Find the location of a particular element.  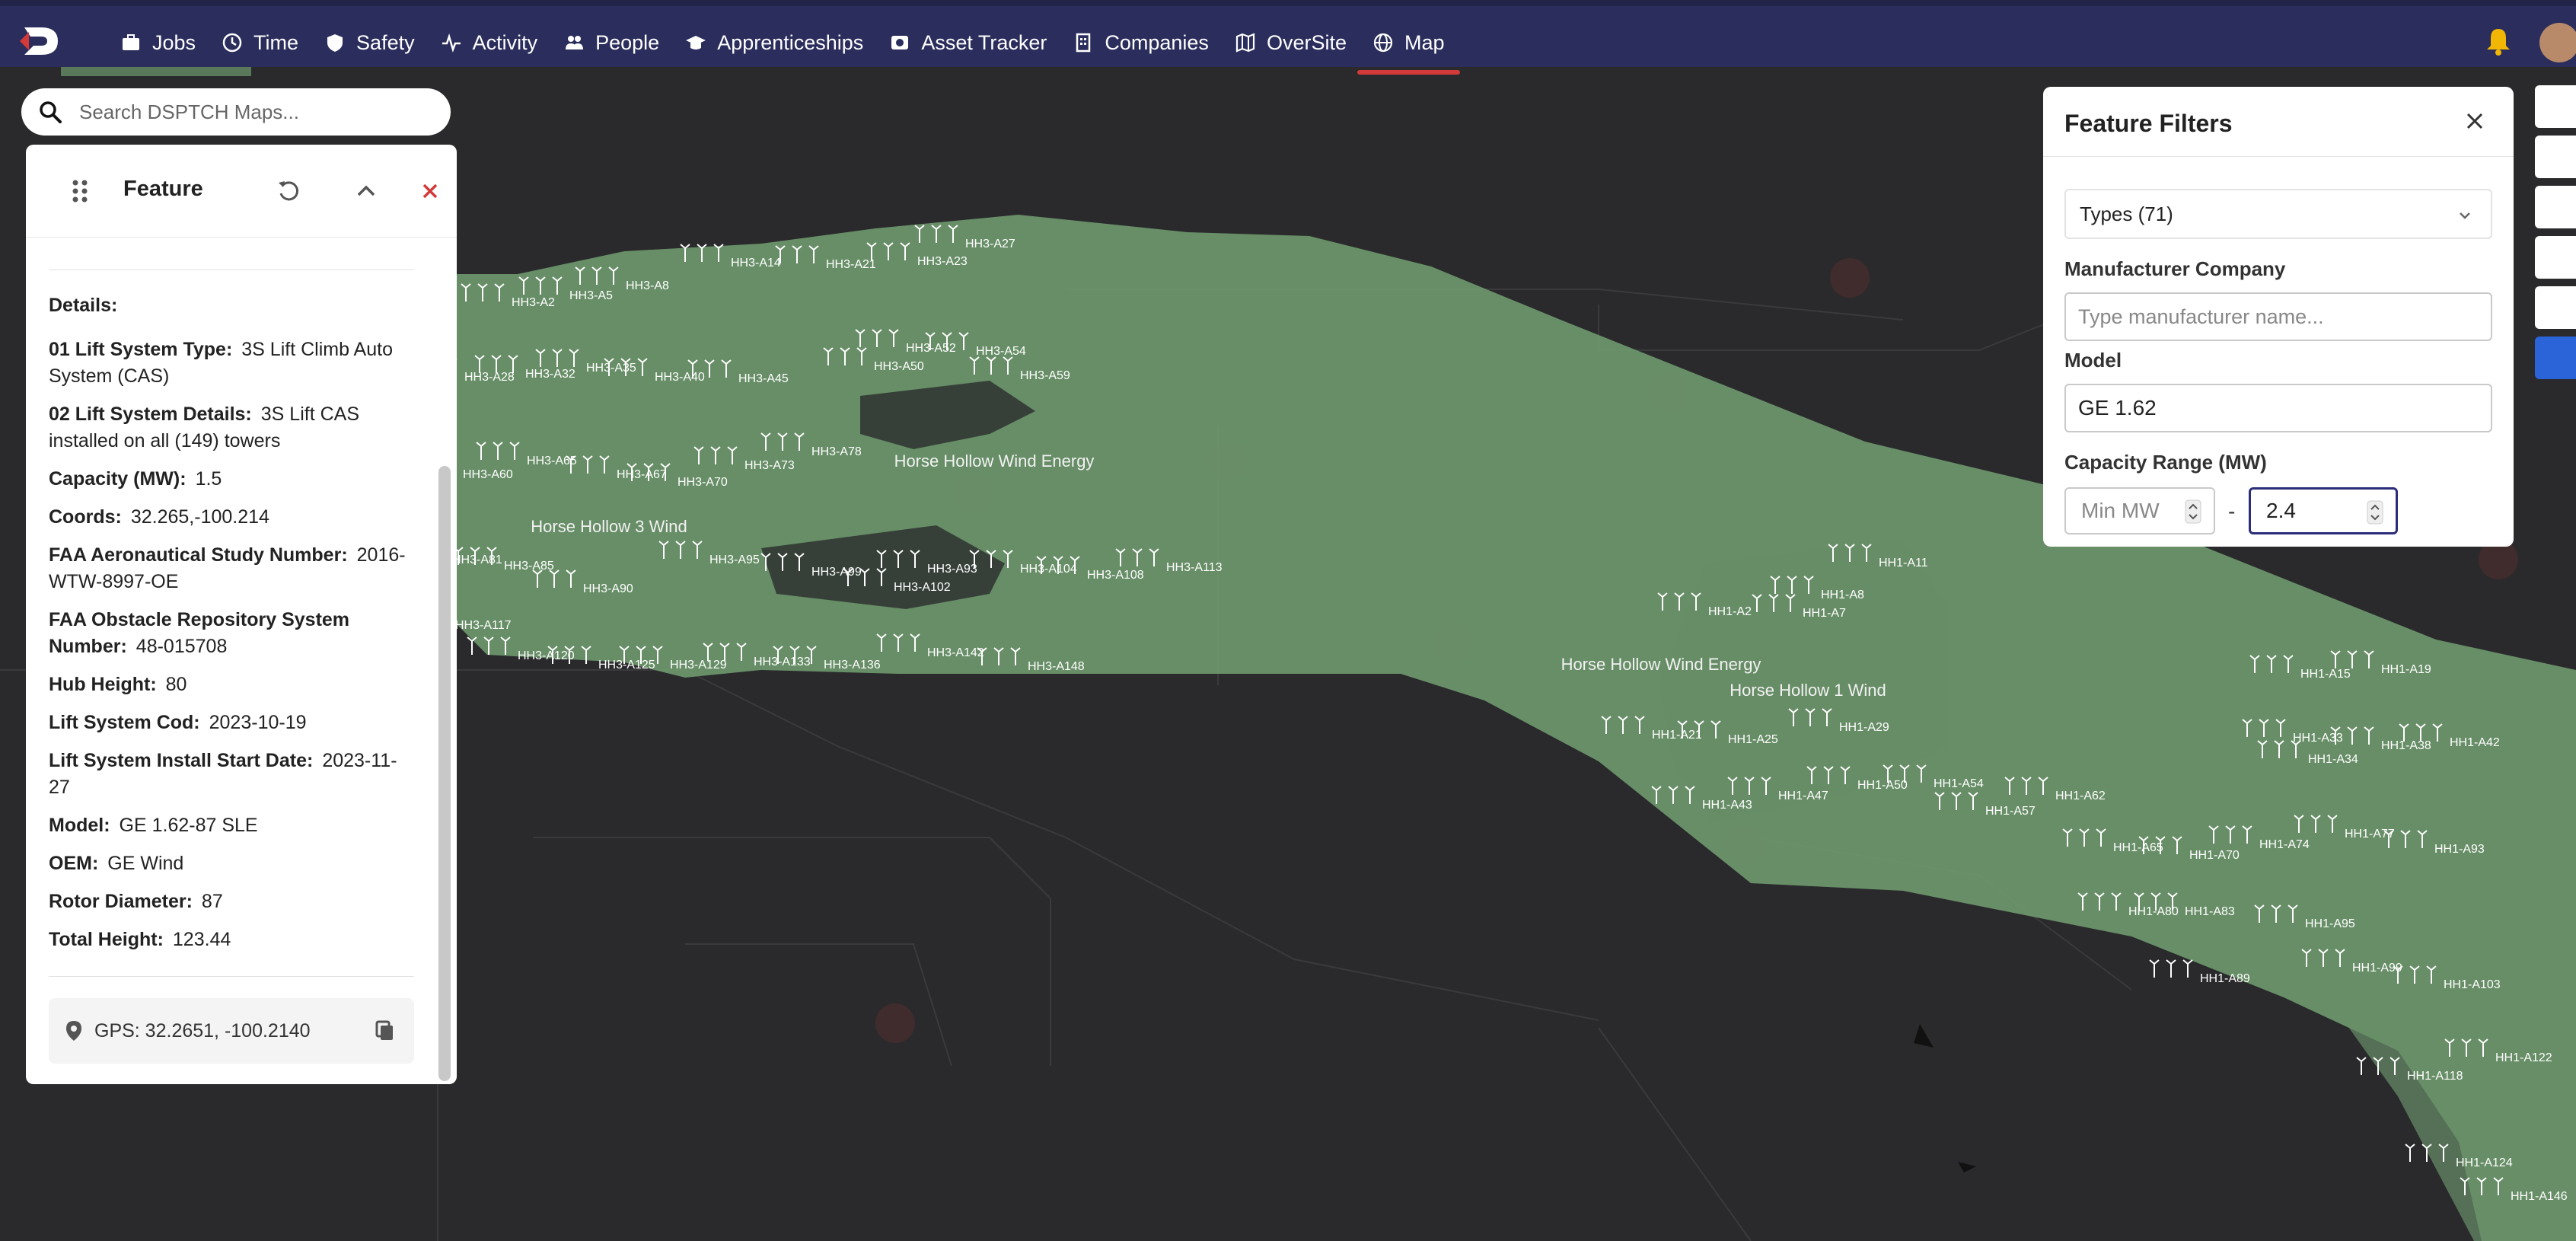

detail-key: Total Height: is located at coordinates (106, 940).